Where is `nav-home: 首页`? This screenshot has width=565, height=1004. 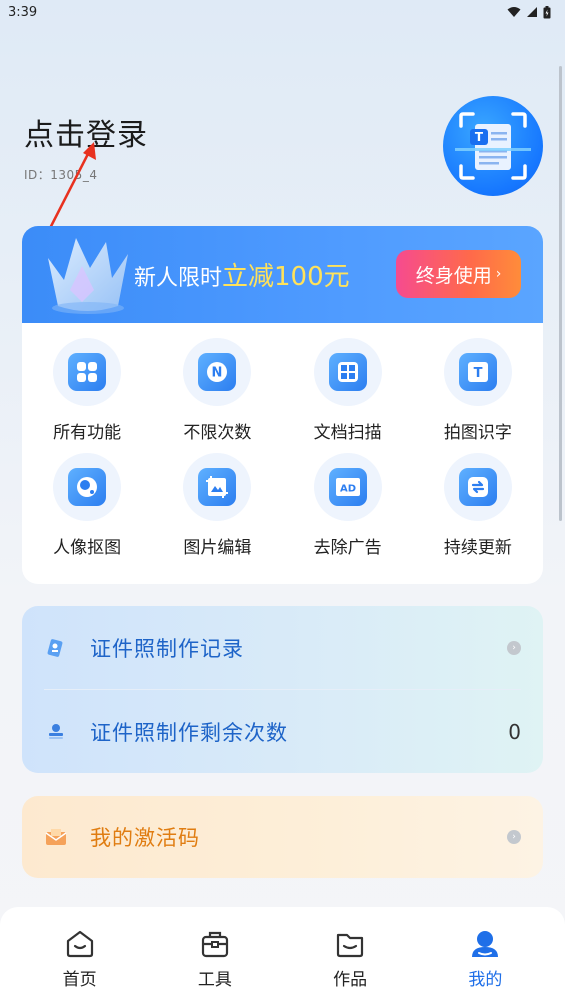
nav-home: 首页 is located at coordinates (80, 955).